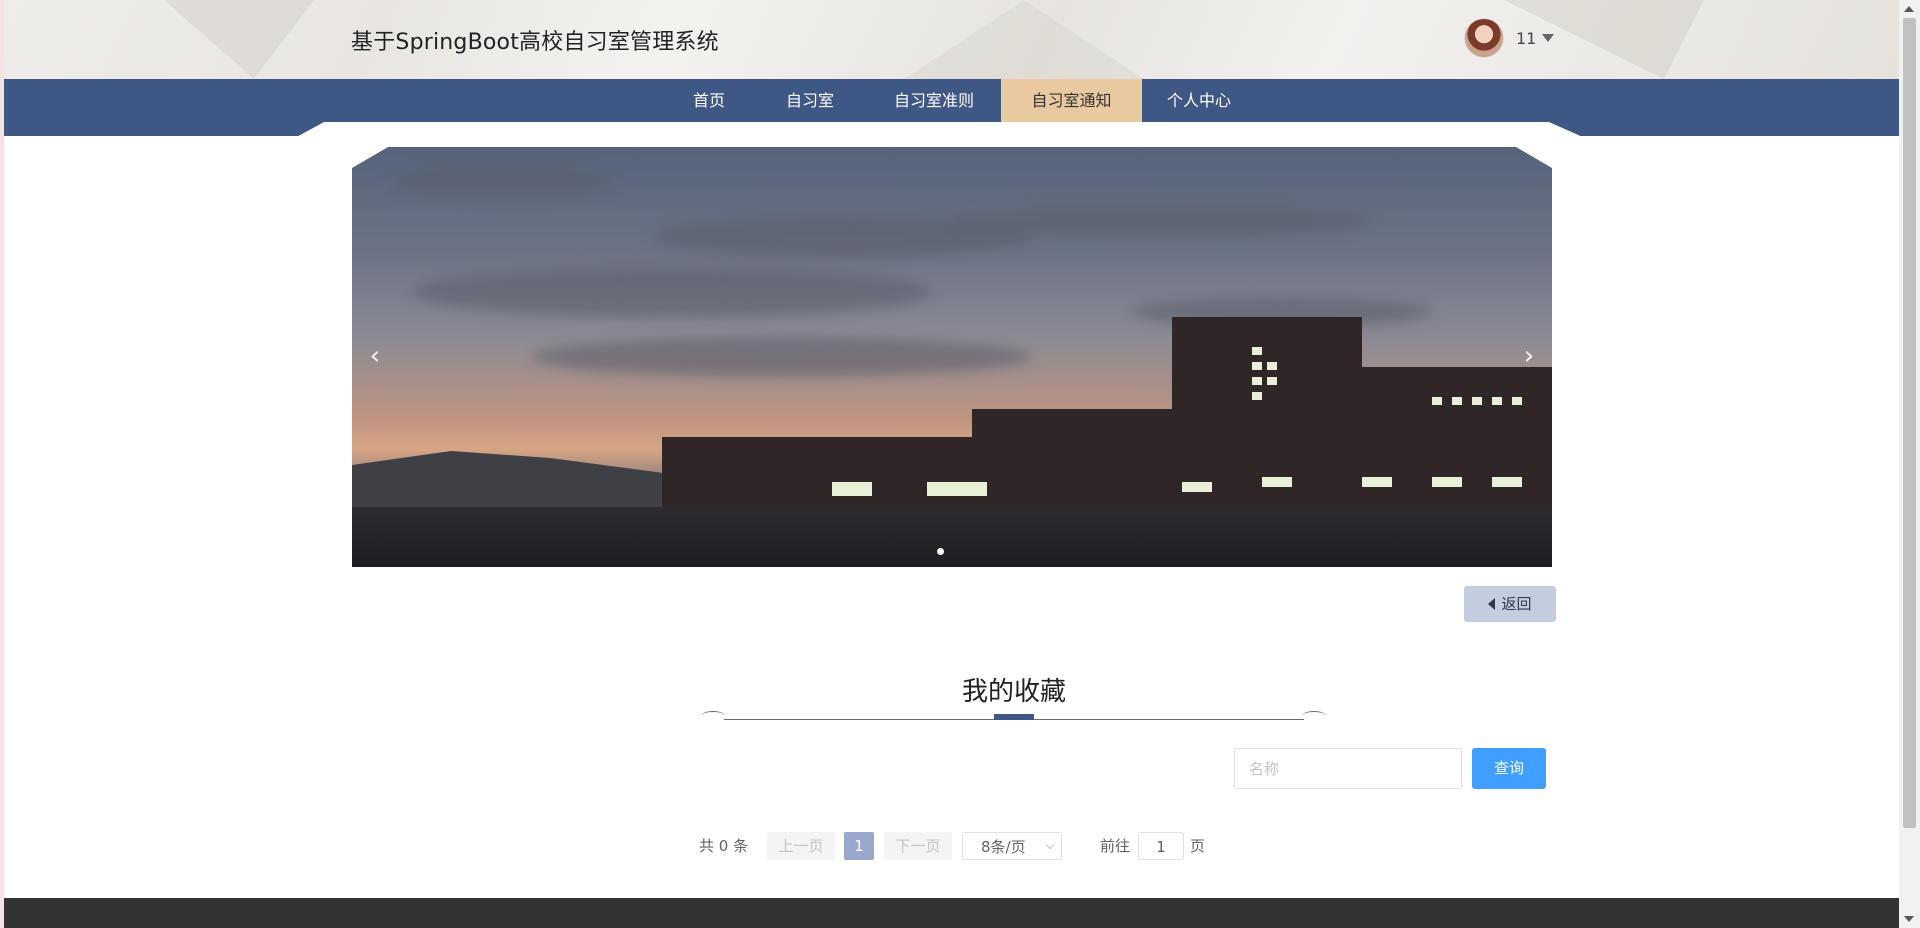 The image size is (1920, 928). I want to click on title-flourish-right, so click(1314, 716).